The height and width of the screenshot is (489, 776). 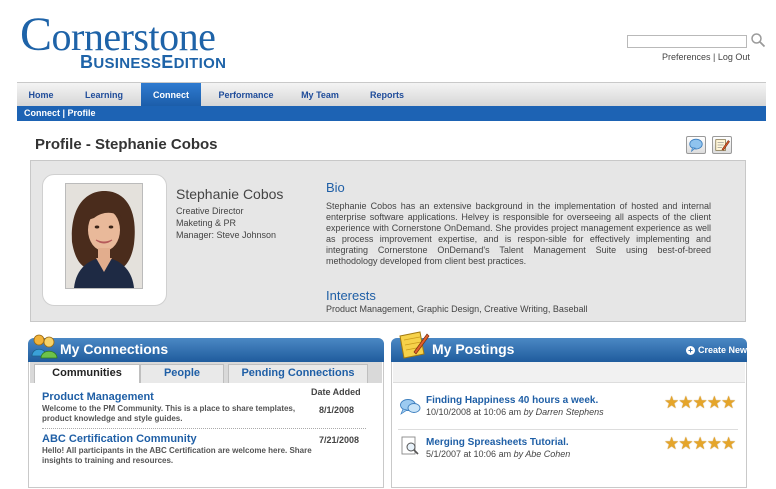 I want to click on logo-first-letter: C, so click(x=36, y=34).